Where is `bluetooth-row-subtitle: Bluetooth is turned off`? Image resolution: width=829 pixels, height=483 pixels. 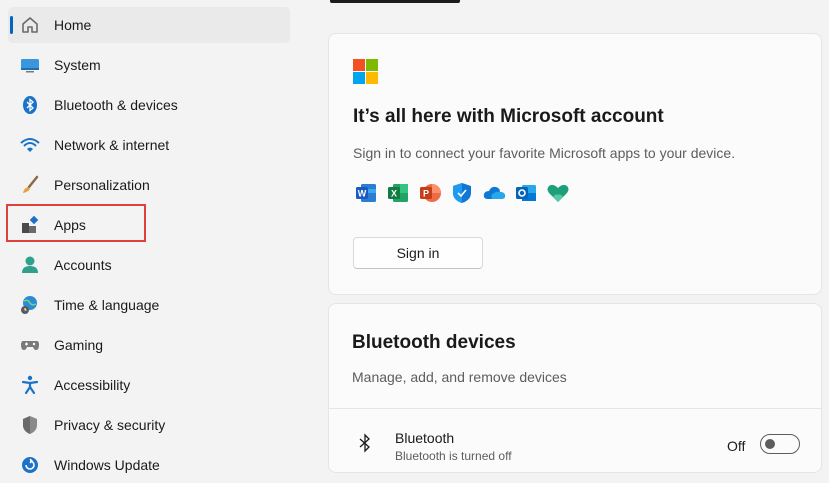
bluetooth-row-subtitle: Bluetooth is turned off is located at coordinates (453, 456).